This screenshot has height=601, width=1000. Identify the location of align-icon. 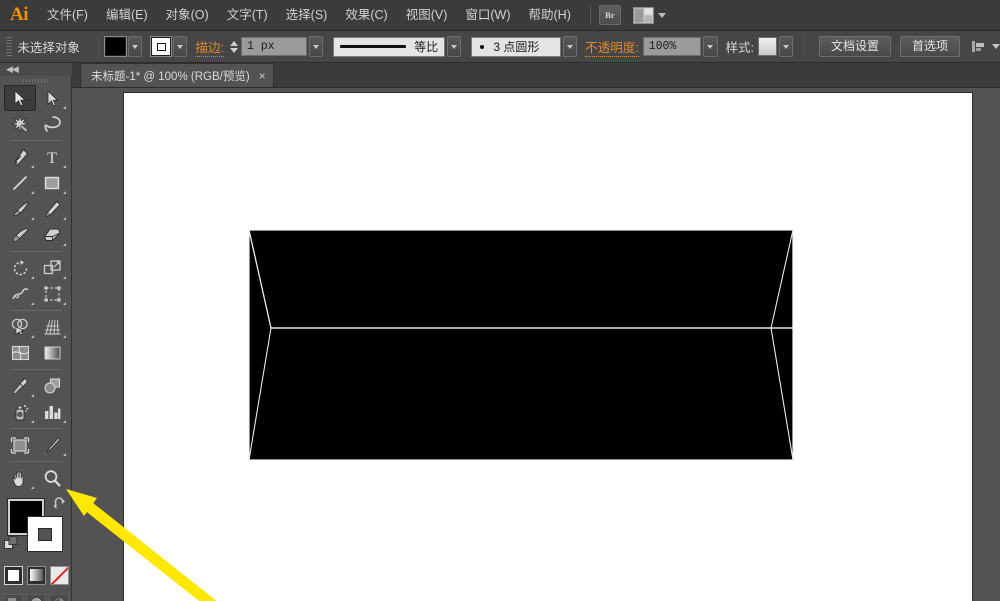
(977, 46).